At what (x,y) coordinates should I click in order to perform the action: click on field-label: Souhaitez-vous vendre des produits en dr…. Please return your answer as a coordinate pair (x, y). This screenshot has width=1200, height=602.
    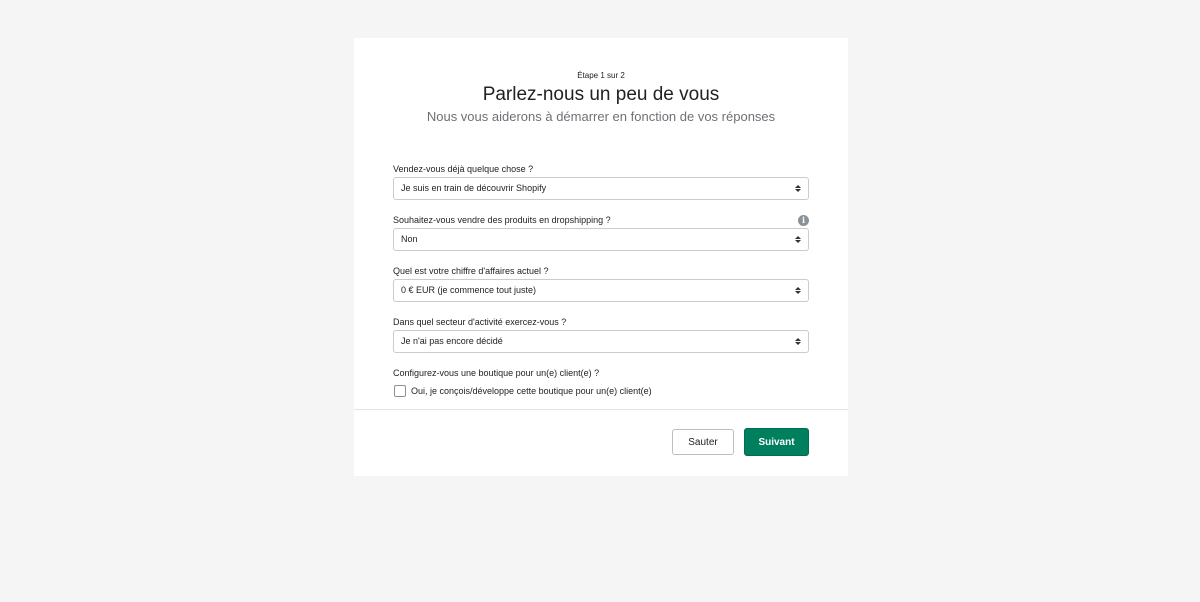
    Looking at the image, I should click on (502, 220).